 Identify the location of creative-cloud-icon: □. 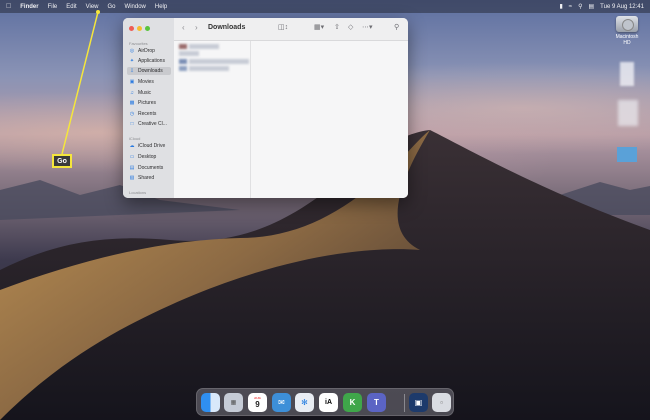
(132, 124).